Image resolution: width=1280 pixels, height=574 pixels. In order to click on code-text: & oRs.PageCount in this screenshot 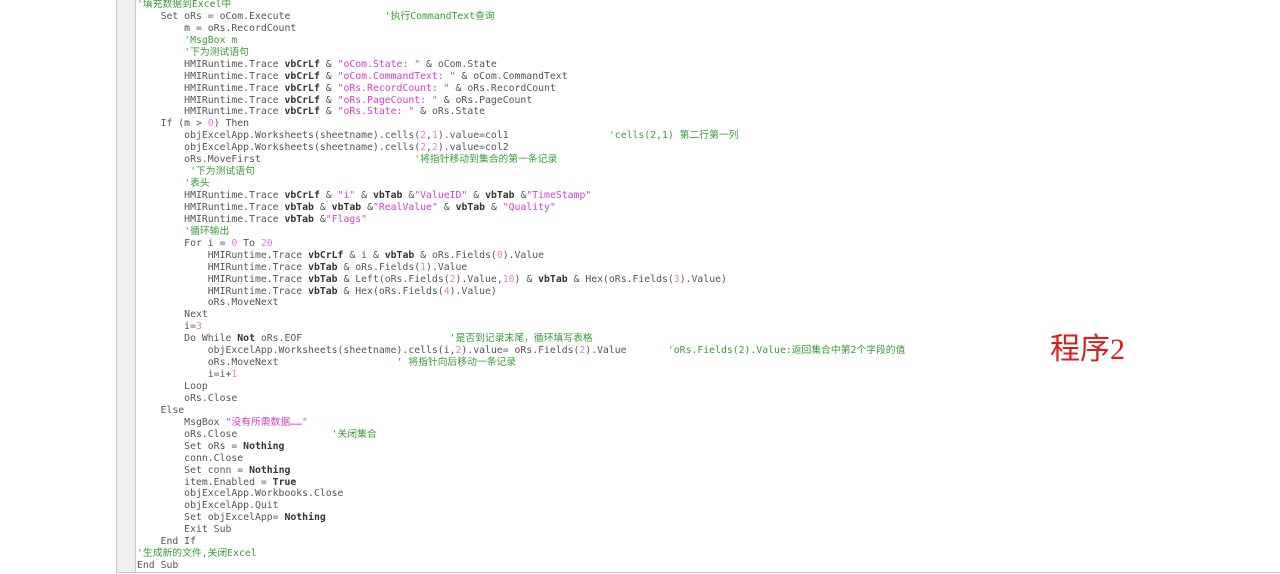, I will do `click(485, 100)`.